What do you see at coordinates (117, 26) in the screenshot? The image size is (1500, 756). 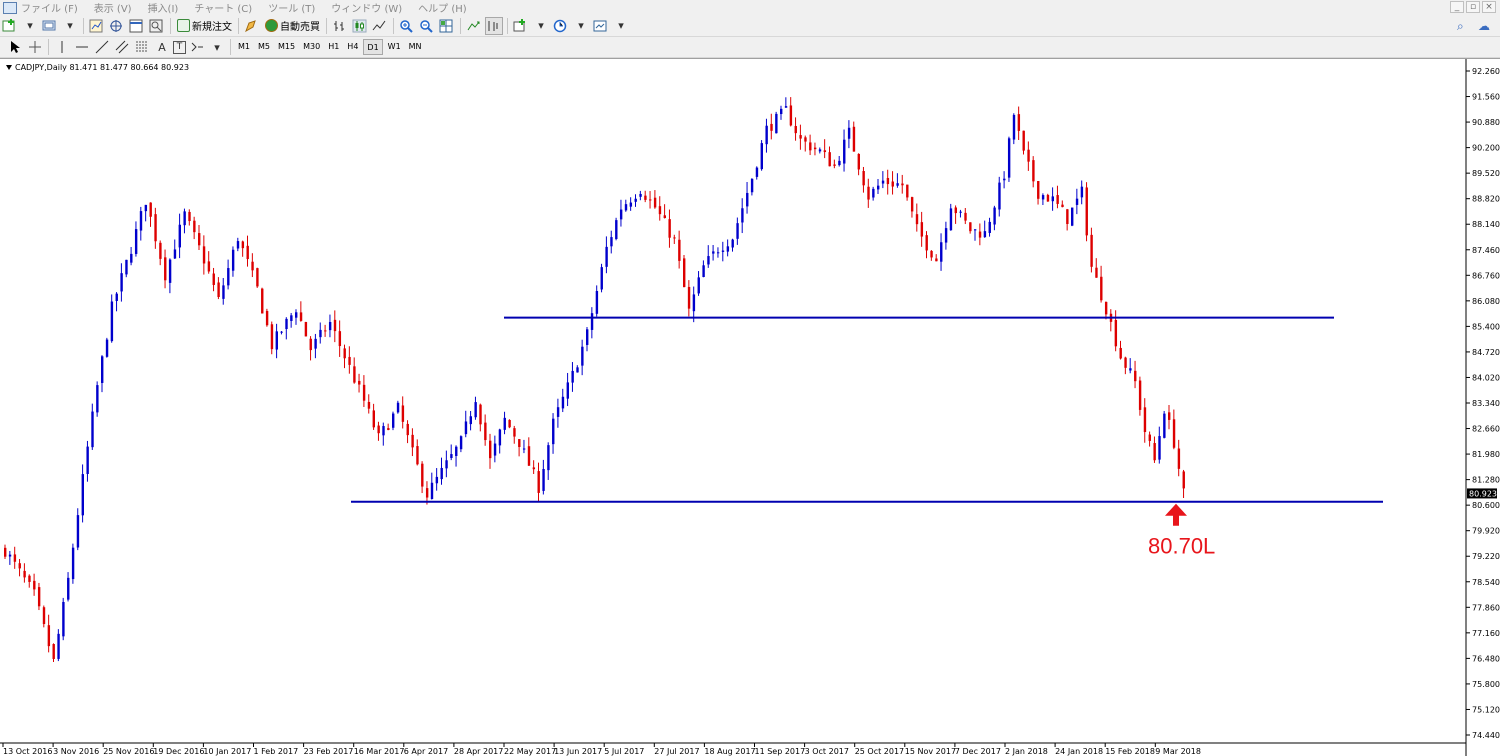 I see `navigator-icon` at bounding box center [117, 26].